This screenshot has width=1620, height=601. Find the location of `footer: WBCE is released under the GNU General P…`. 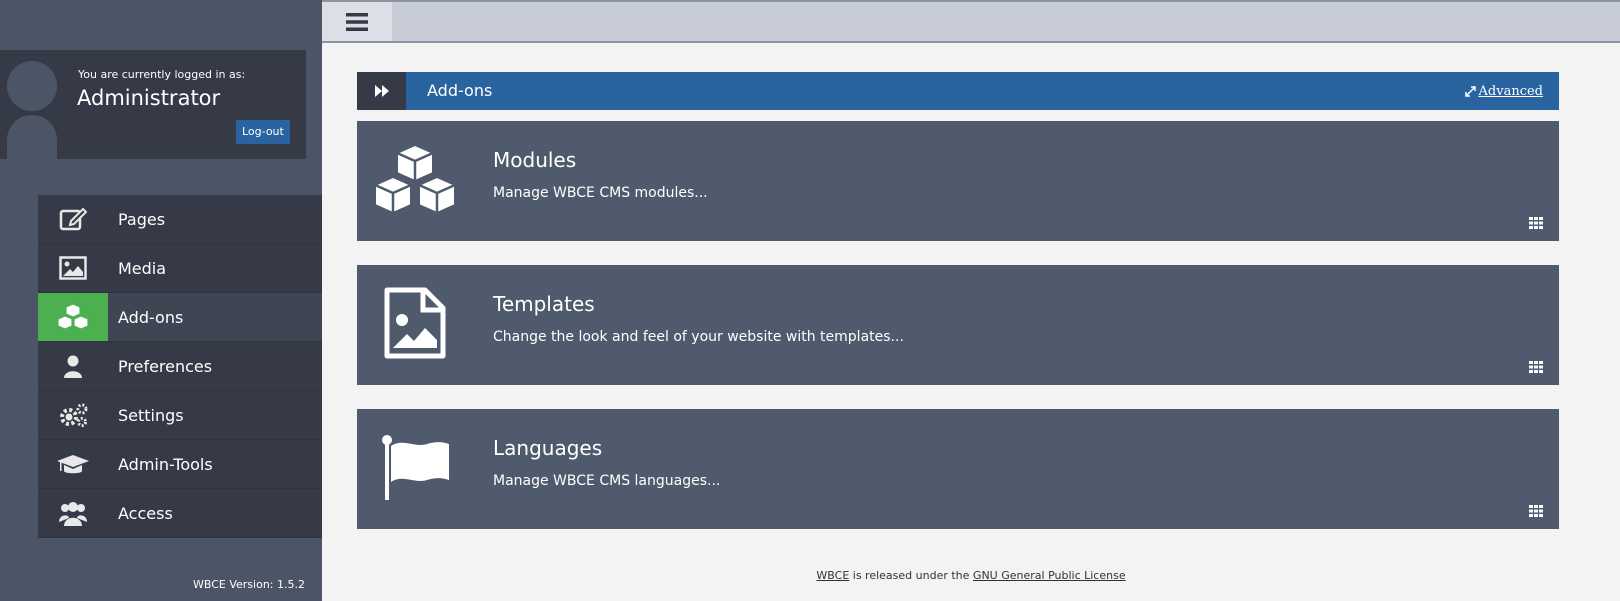

footer: WBCE is released under the GNU General P… is located at coordinates (971, 575).